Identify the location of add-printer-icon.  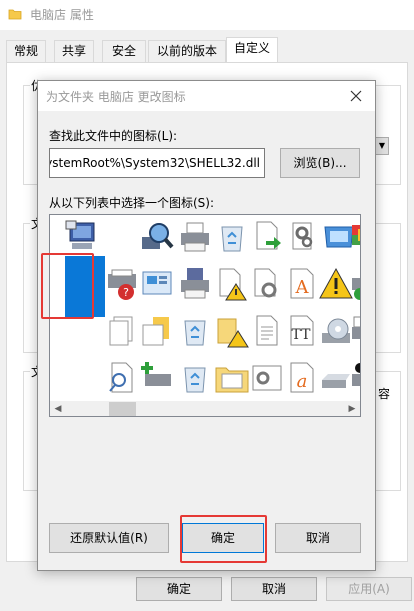
(157, 378).